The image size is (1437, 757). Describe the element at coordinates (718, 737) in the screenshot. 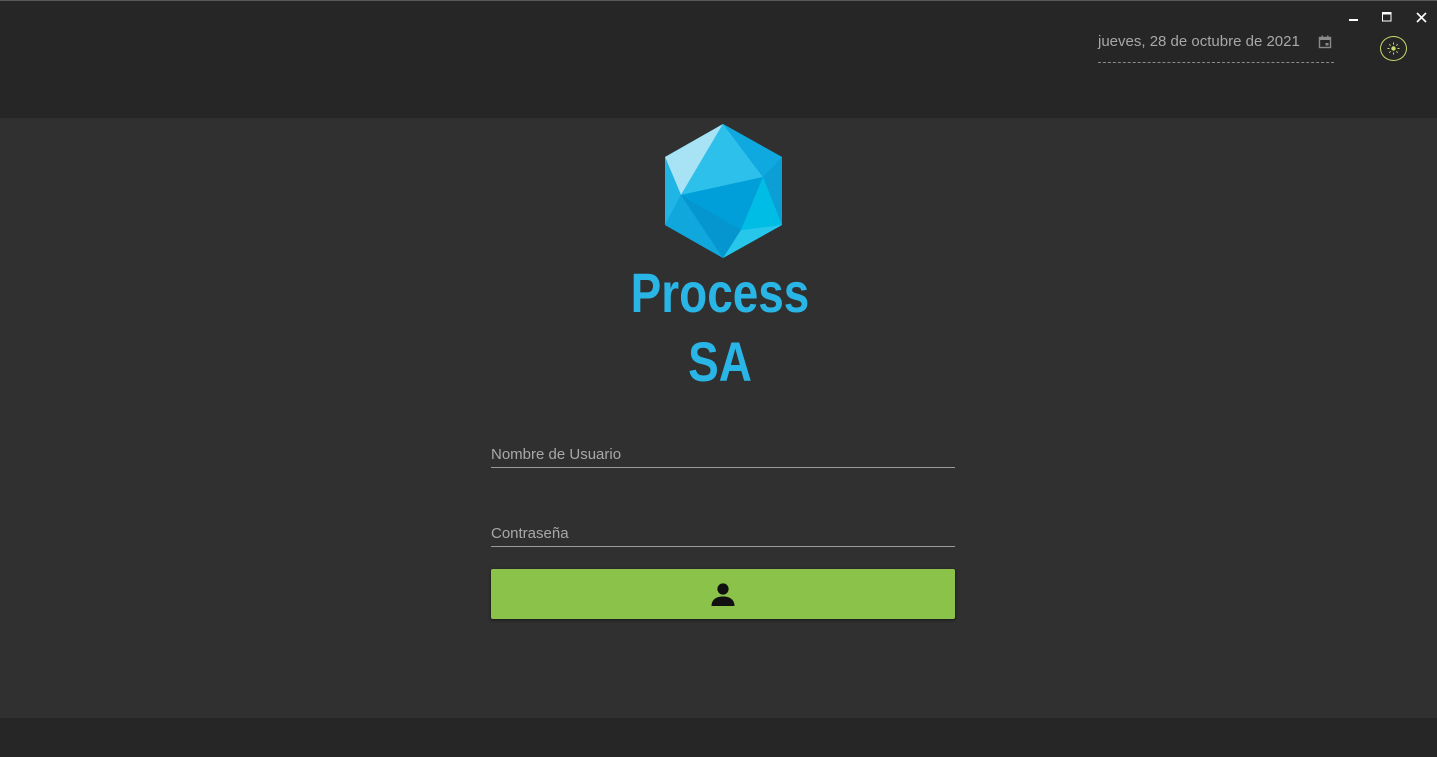

I see `bottom-bar` at that location.